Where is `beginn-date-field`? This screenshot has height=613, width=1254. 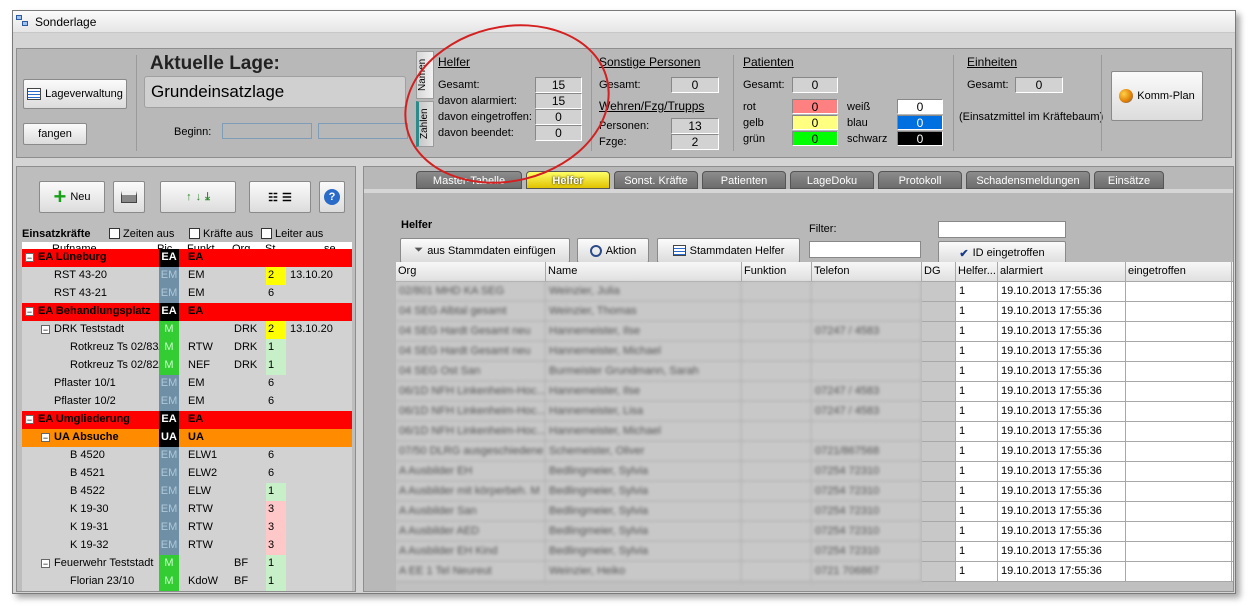
beginn-date-field is located at coordinates (267, 131).